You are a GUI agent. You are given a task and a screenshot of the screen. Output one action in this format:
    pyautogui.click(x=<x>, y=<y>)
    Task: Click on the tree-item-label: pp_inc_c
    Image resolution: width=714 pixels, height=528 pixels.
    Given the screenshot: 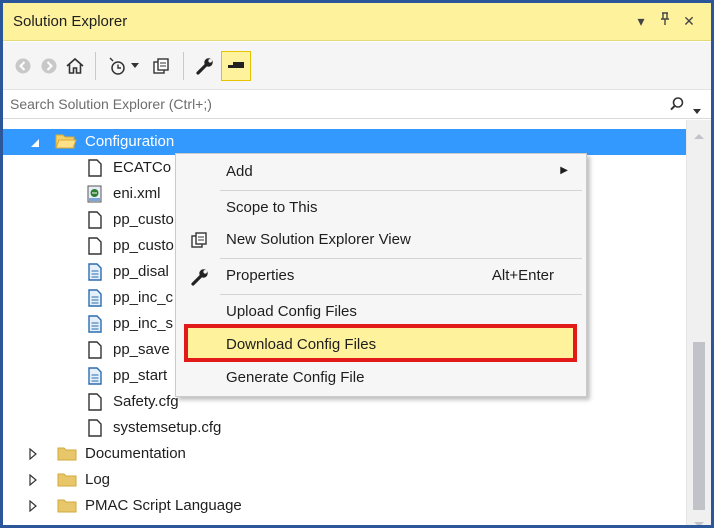 What is the action you would take?
    pyautogui.click(x=143, y=297)
    